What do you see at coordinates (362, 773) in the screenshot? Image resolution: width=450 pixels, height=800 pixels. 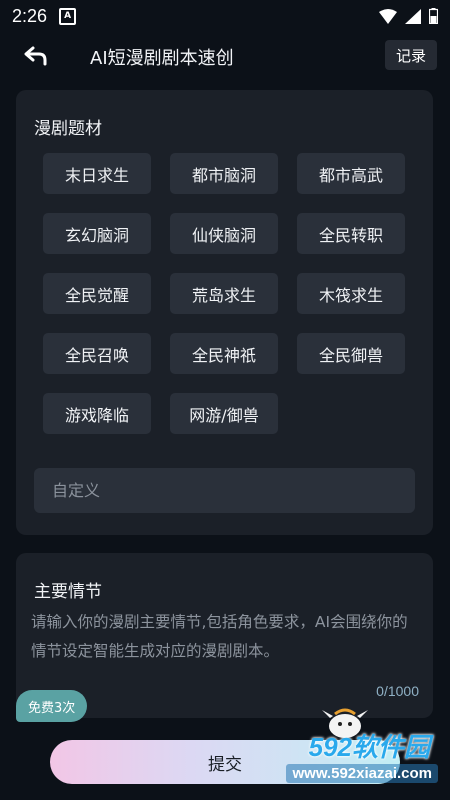 I see `watermark-url: www.592xiazai.com` at bounding box center [362, 773].